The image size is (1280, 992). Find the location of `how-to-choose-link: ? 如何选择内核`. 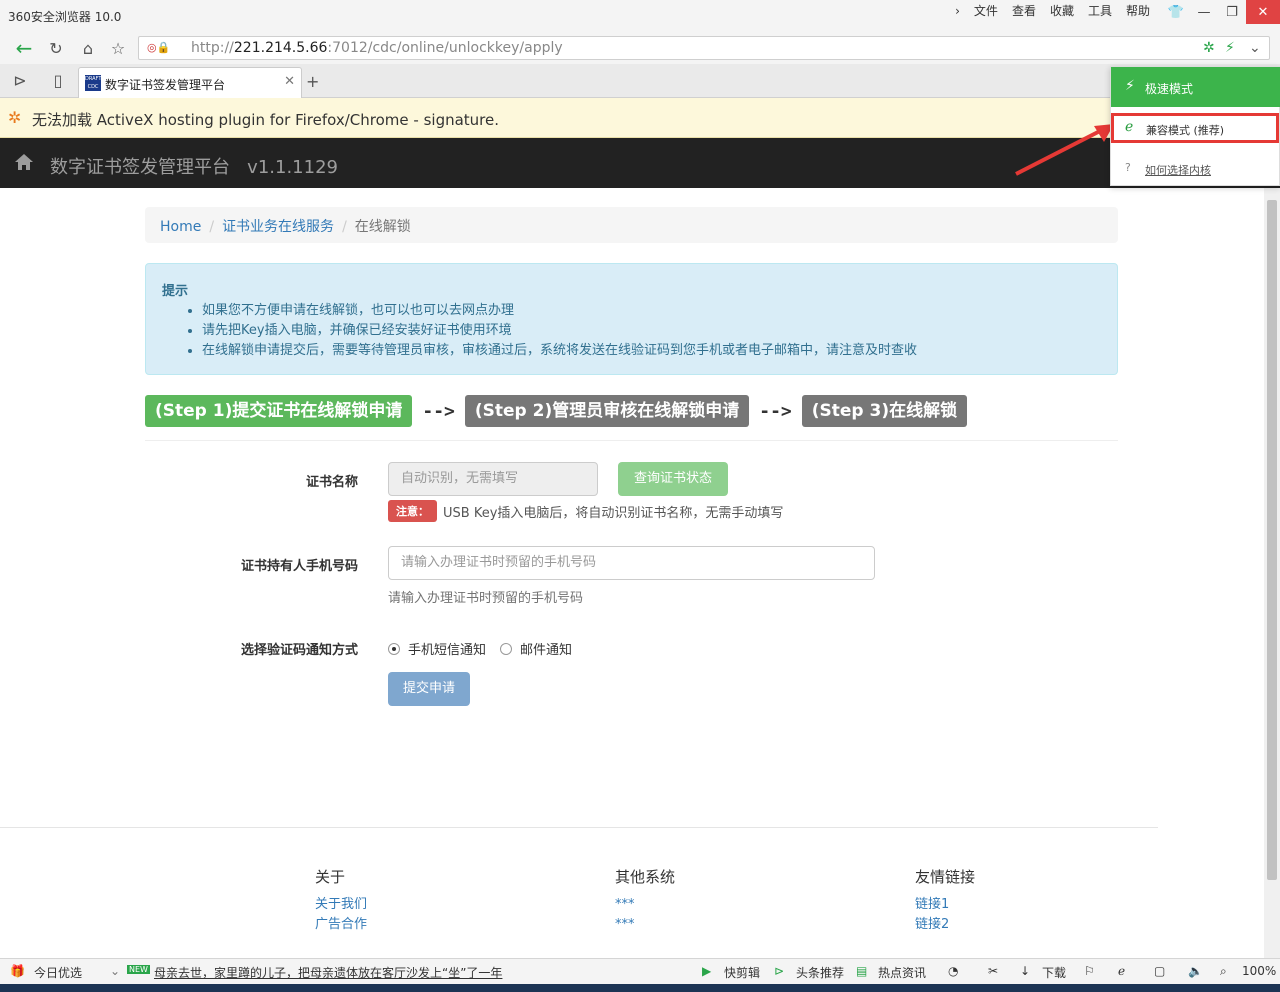

how-to-choose-link: ? 如何选择内核 is located at coordinates (1195, 171).